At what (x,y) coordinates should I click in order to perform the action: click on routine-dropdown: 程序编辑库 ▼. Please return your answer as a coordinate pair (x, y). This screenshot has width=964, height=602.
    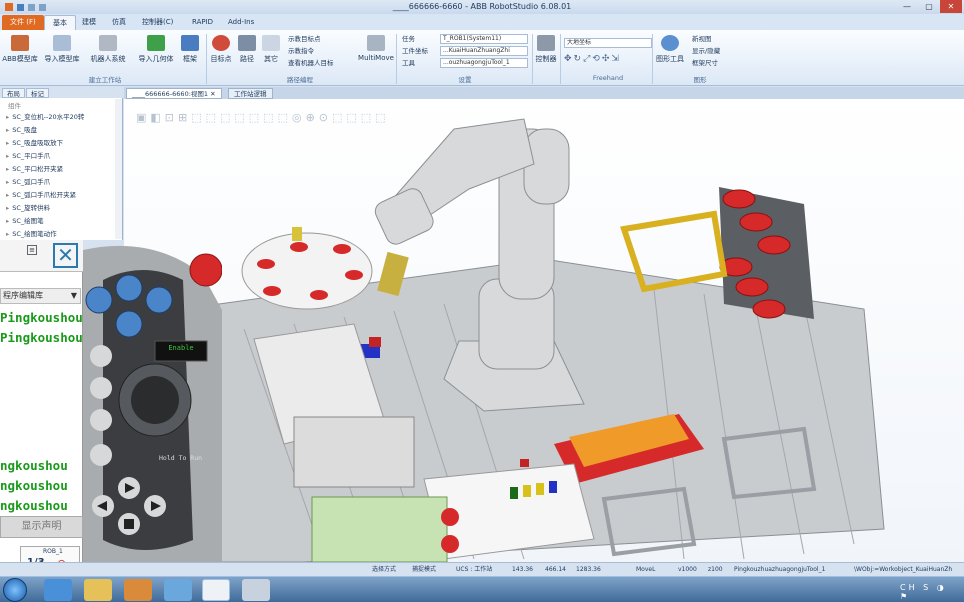
    Looking at the image, I should click on (40, 296).